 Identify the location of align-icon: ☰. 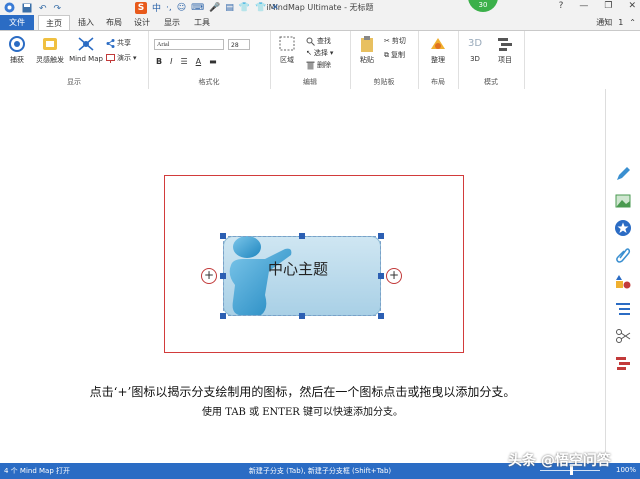
(183, 61).